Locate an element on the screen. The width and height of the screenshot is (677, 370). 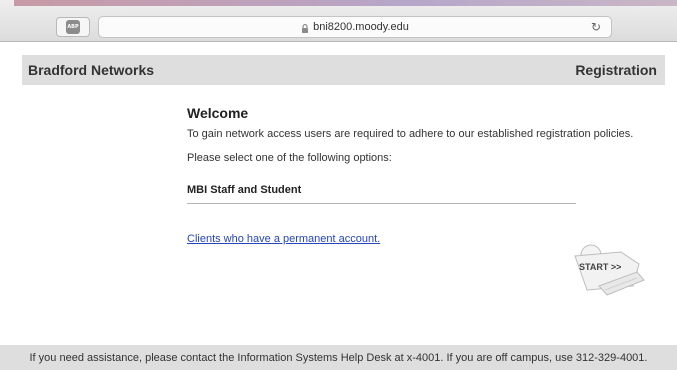
reload-icon: ↻ is located at coordinates (596, 27).